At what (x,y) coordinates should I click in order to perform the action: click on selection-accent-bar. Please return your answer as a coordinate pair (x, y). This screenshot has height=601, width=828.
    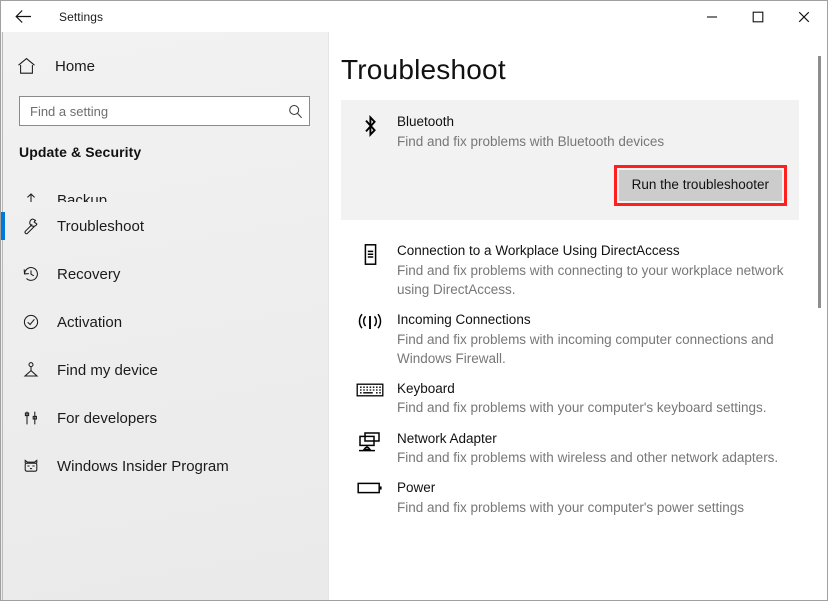
    Looking at the image, I should click on (3, 226).